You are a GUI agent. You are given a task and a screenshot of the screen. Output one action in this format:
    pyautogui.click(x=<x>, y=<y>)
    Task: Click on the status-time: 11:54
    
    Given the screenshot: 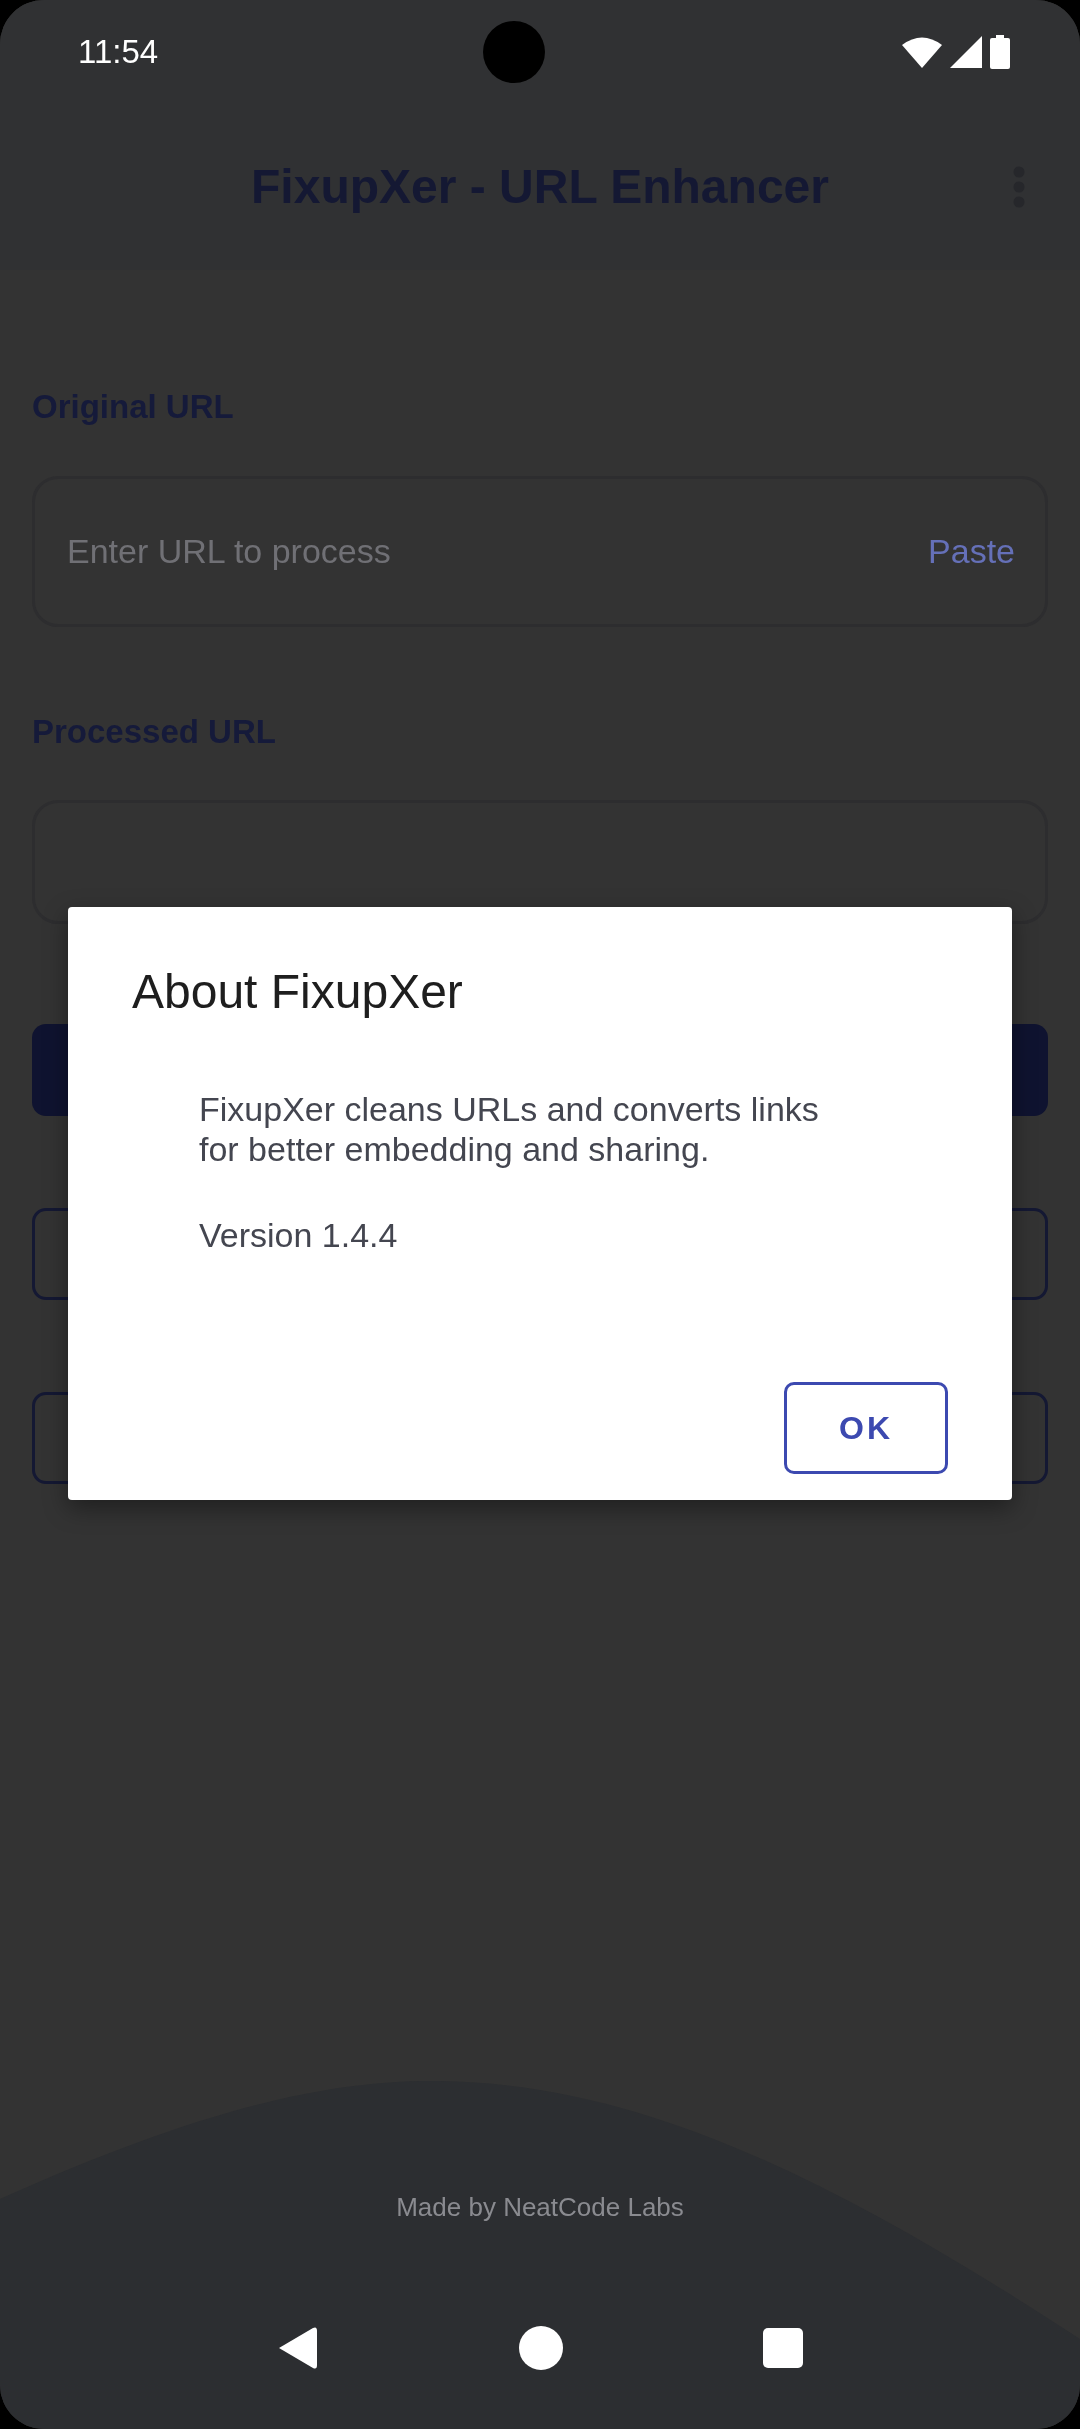 What is the action you would take?
    pyautogui.click(x=118, y=52)
    